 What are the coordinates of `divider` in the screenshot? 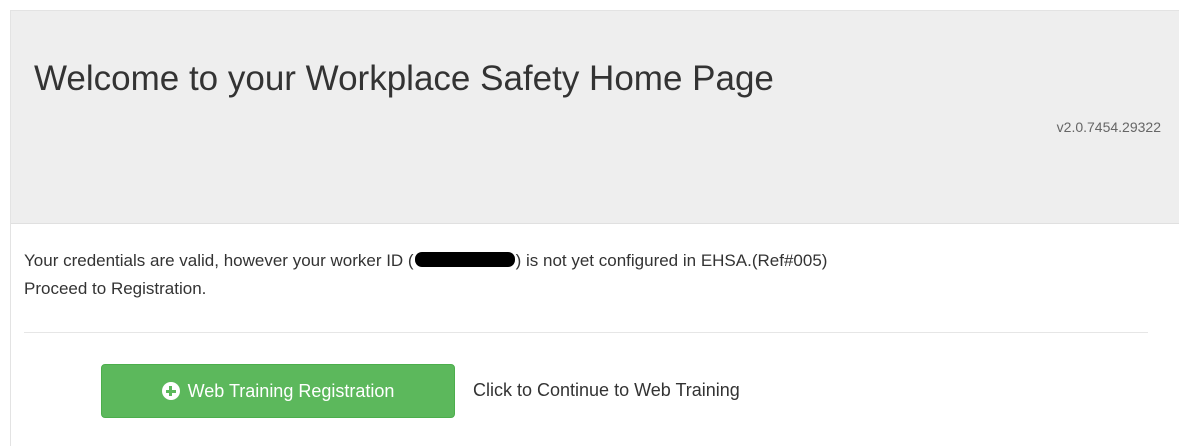 It's located at (586, 332).